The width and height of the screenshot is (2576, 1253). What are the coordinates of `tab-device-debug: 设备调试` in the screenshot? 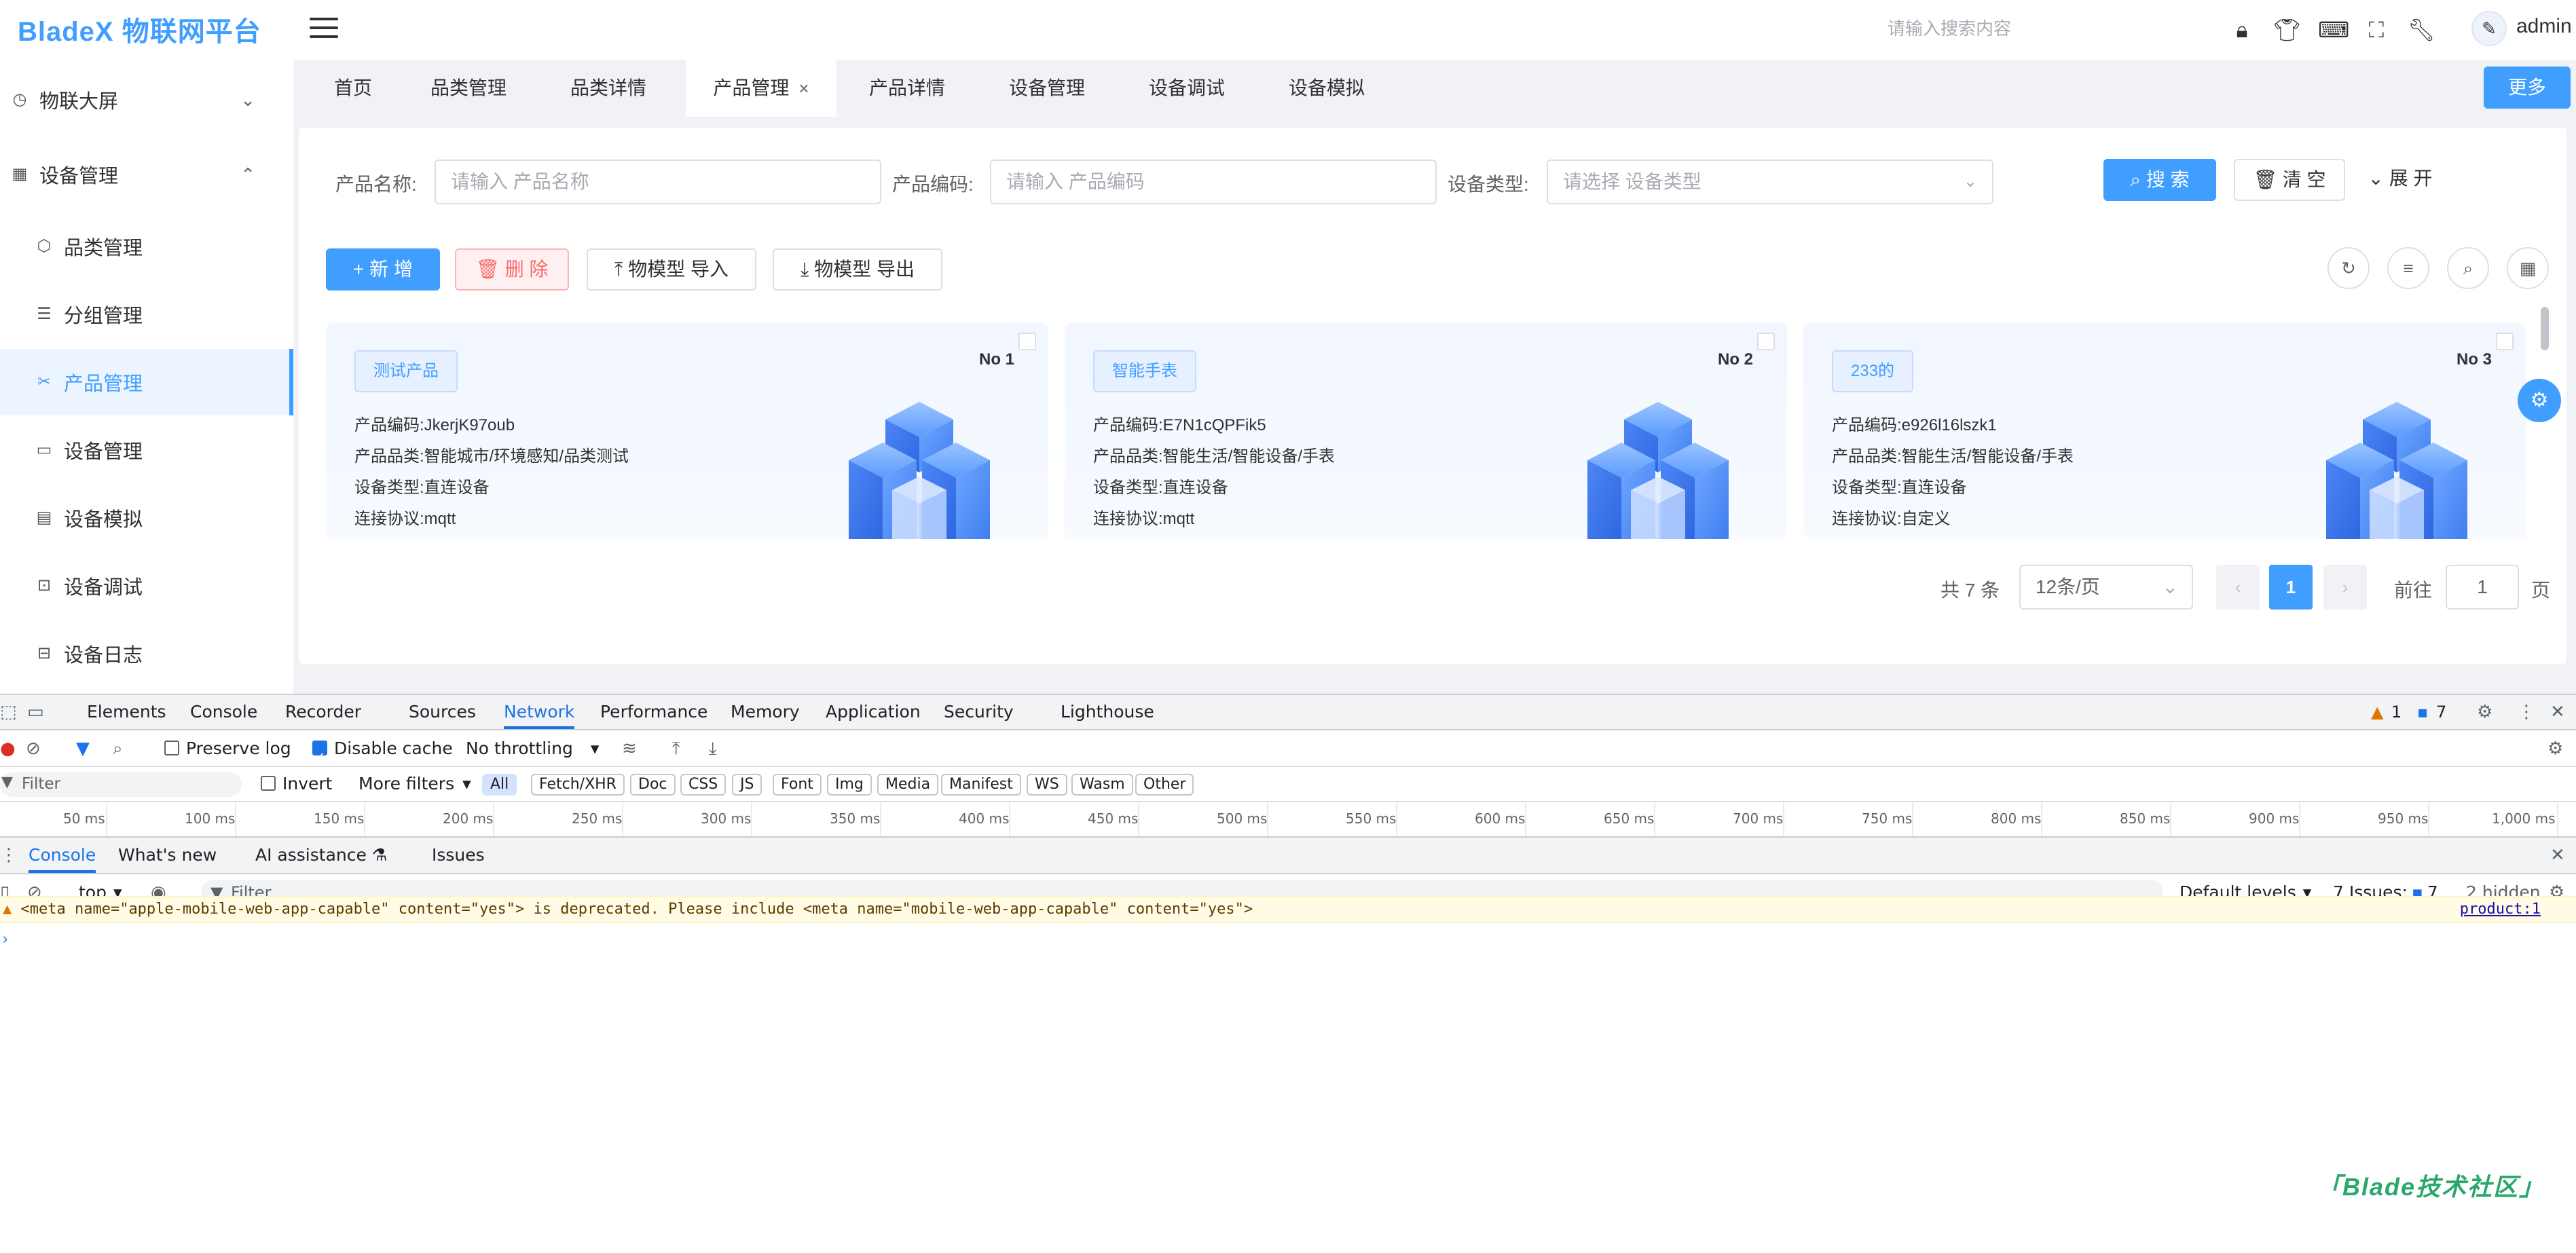 It's located at (1186, 88).